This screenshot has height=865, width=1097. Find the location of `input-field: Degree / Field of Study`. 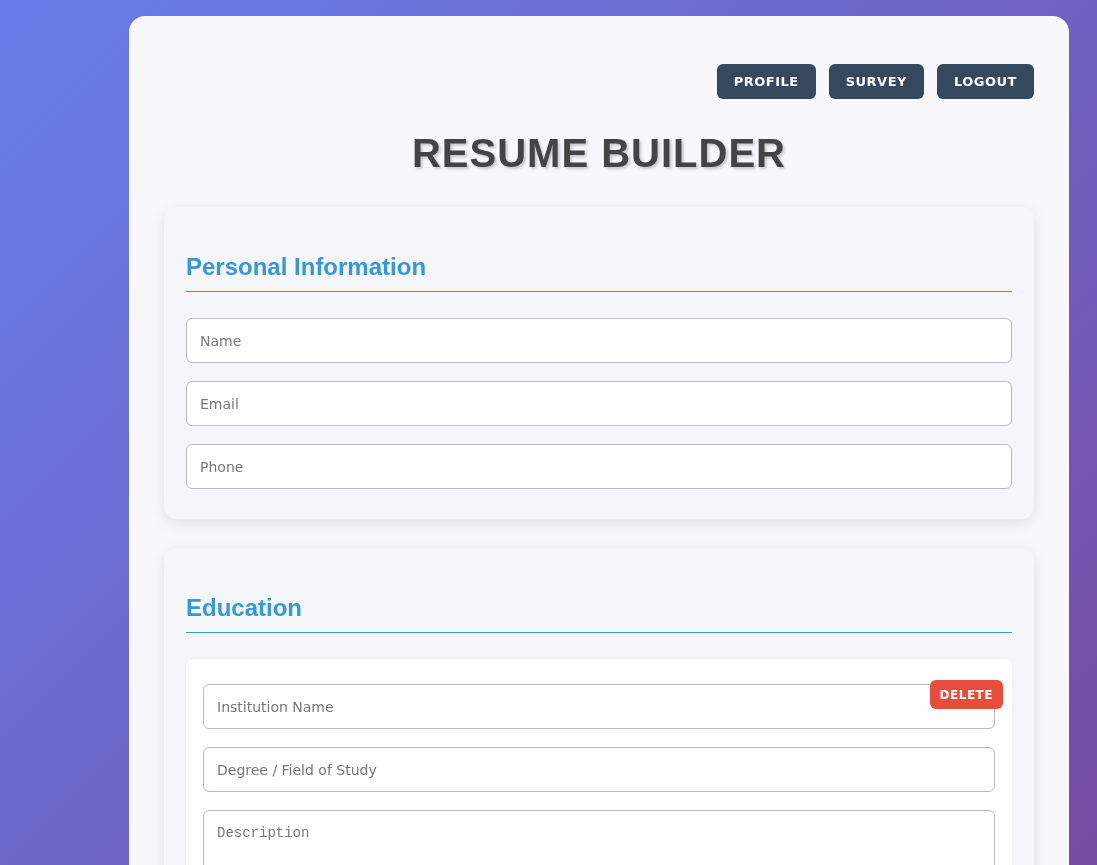

input-field: Degree / Field of Study is located at coordinates (599, 769).